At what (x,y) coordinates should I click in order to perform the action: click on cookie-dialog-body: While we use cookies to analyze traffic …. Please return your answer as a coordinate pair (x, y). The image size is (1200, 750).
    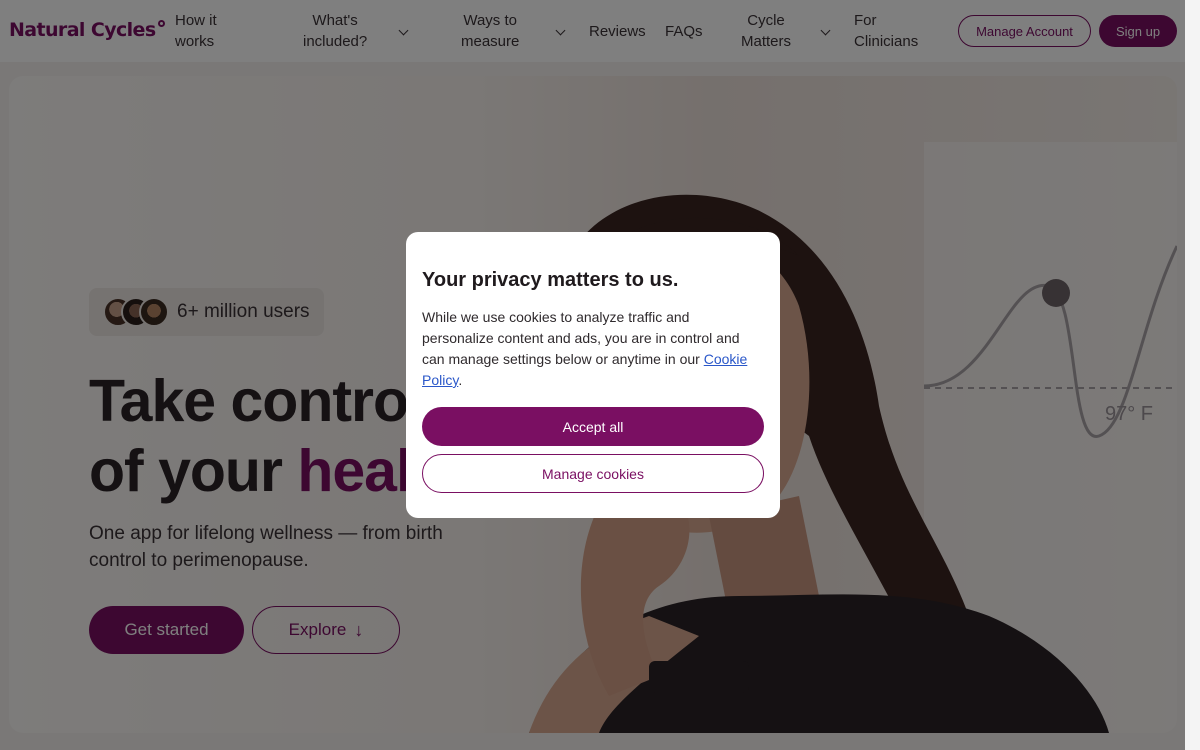
    Looking at the image, I should click on (585, 348).